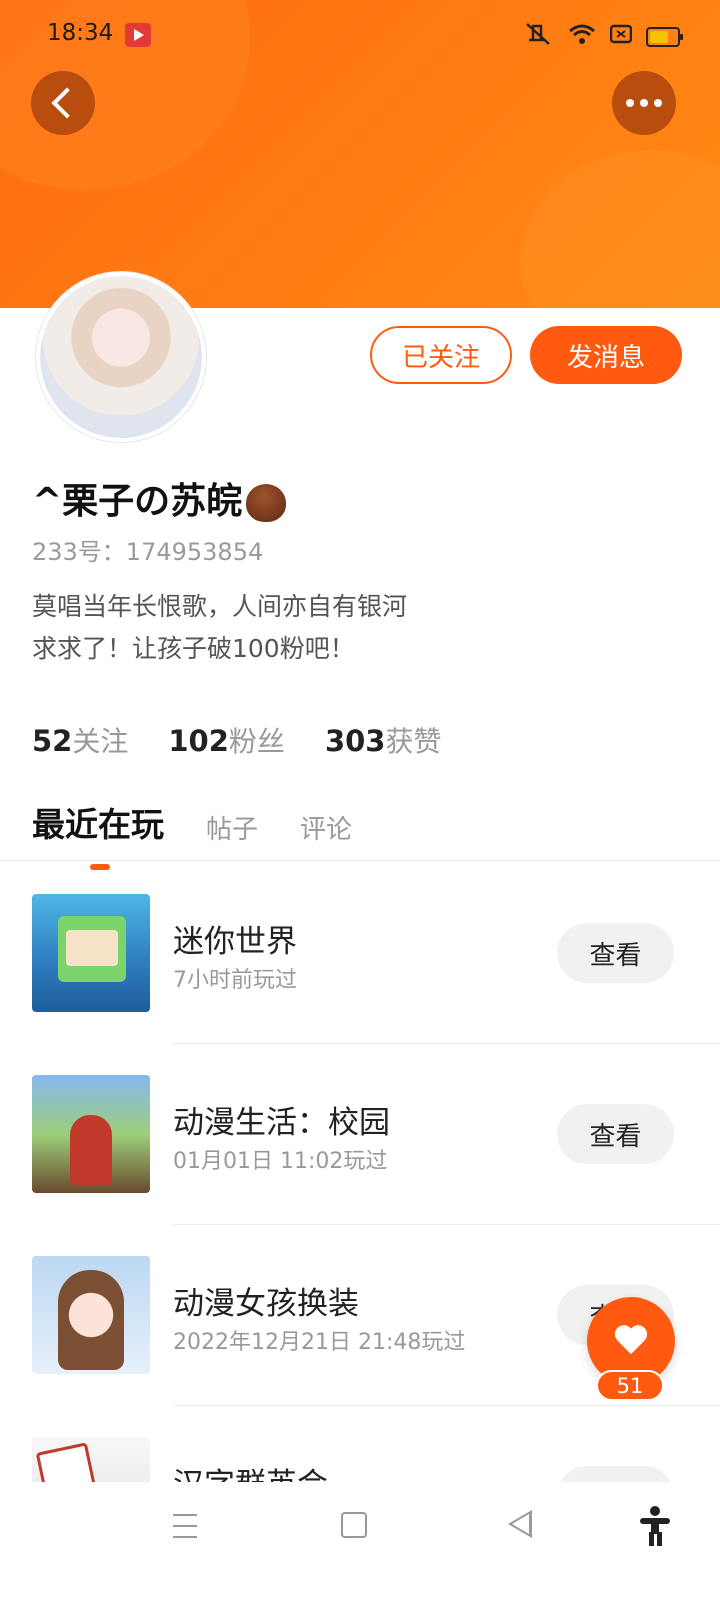 This screenshot has height=1600, width=720. I want to click on back-button, so click(63, 103).